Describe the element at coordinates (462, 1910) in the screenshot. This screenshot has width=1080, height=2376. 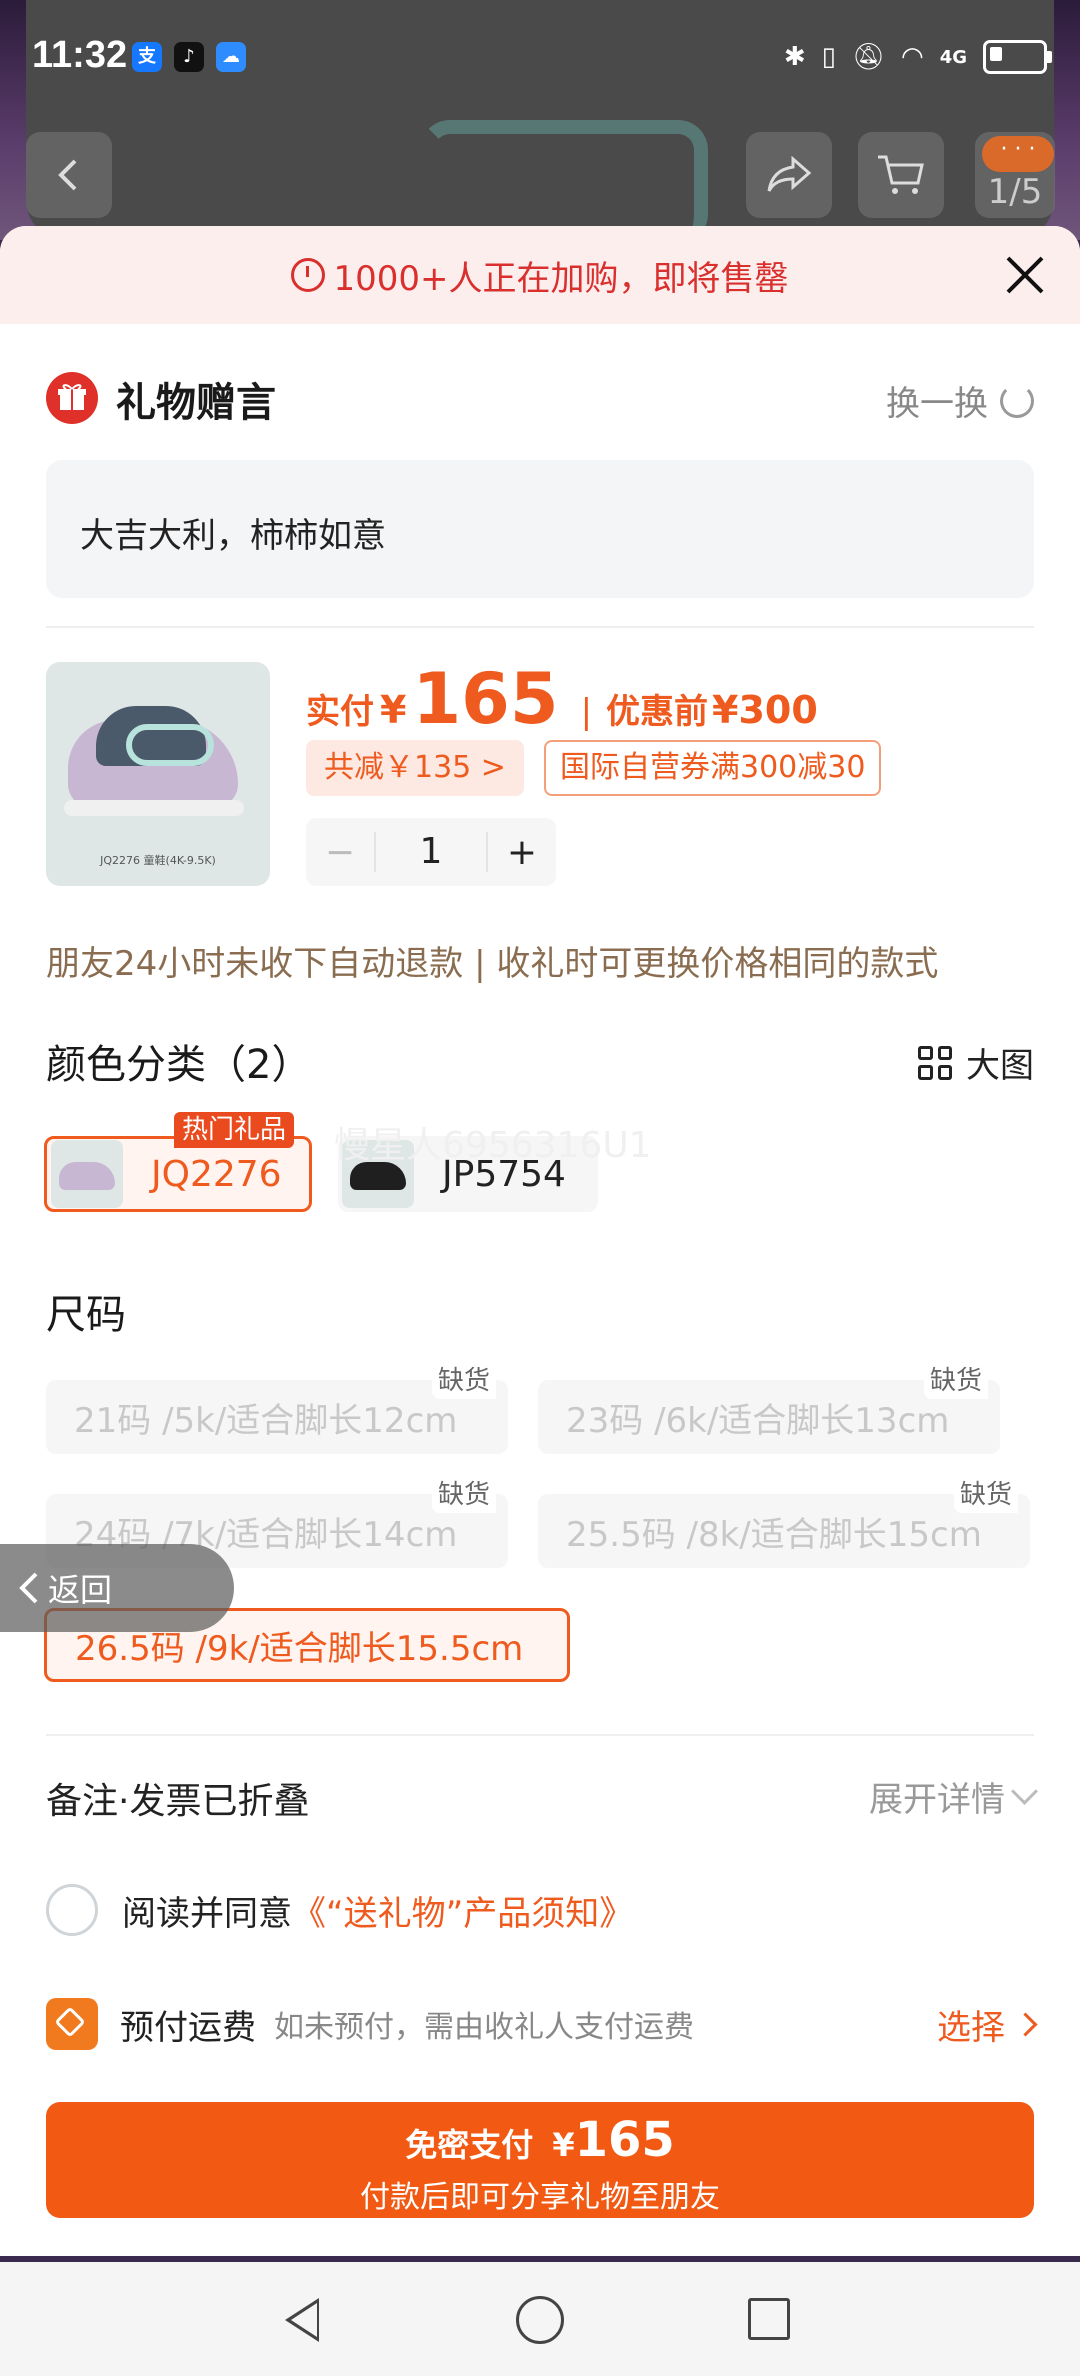
I see `agreement-link: 《“送礼物”产品须知》` at that location.